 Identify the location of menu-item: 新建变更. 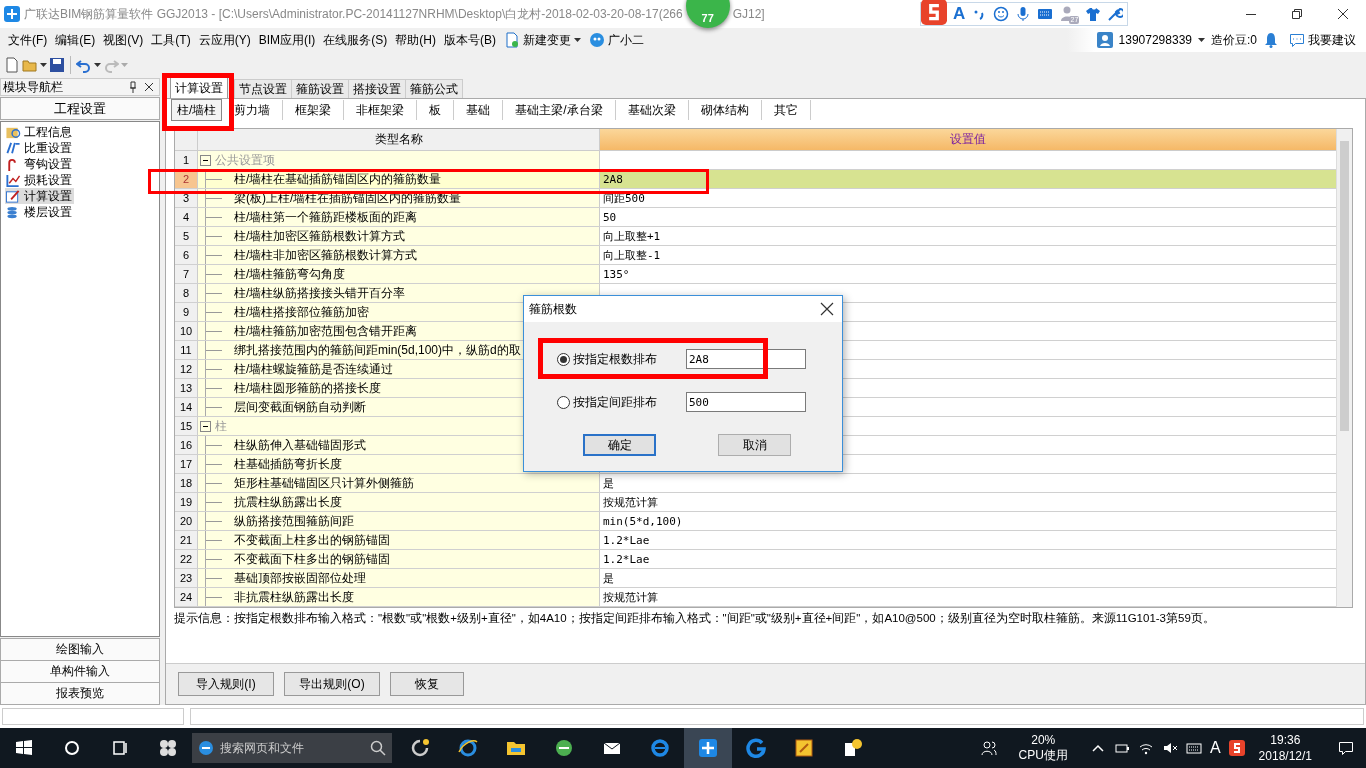
(542, 40).